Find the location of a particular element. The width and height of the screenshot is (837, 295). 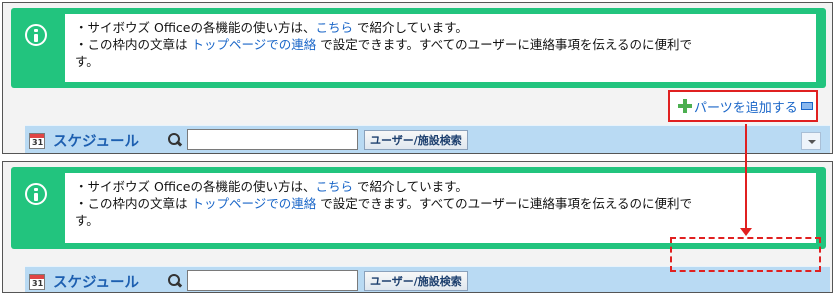

chevron-down-icon is located at coordinates (811, 141).